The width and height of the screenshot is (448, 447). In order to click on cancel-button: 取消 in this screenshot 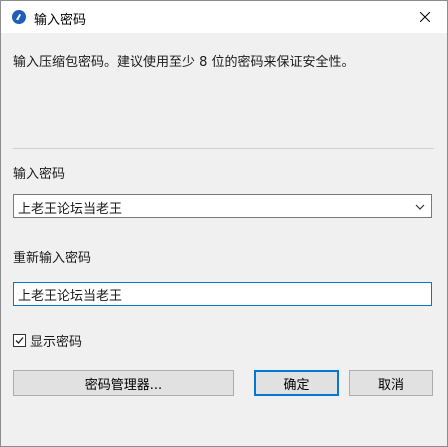, I will do `click(391, 383)`.